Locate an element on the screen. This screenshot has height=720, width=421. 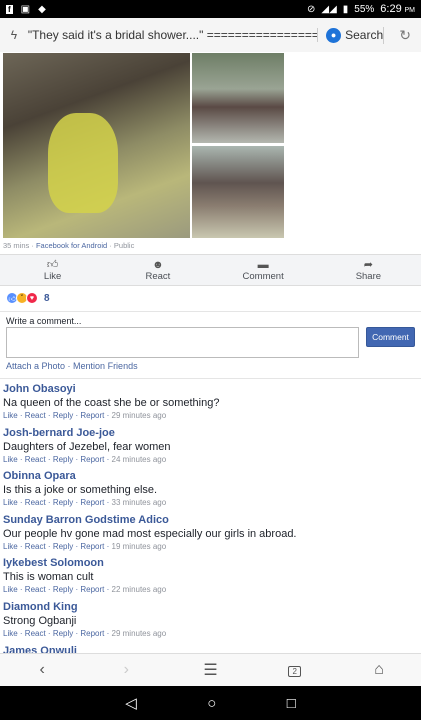
tabs-button: 2 is located at coordinates (295, 670).